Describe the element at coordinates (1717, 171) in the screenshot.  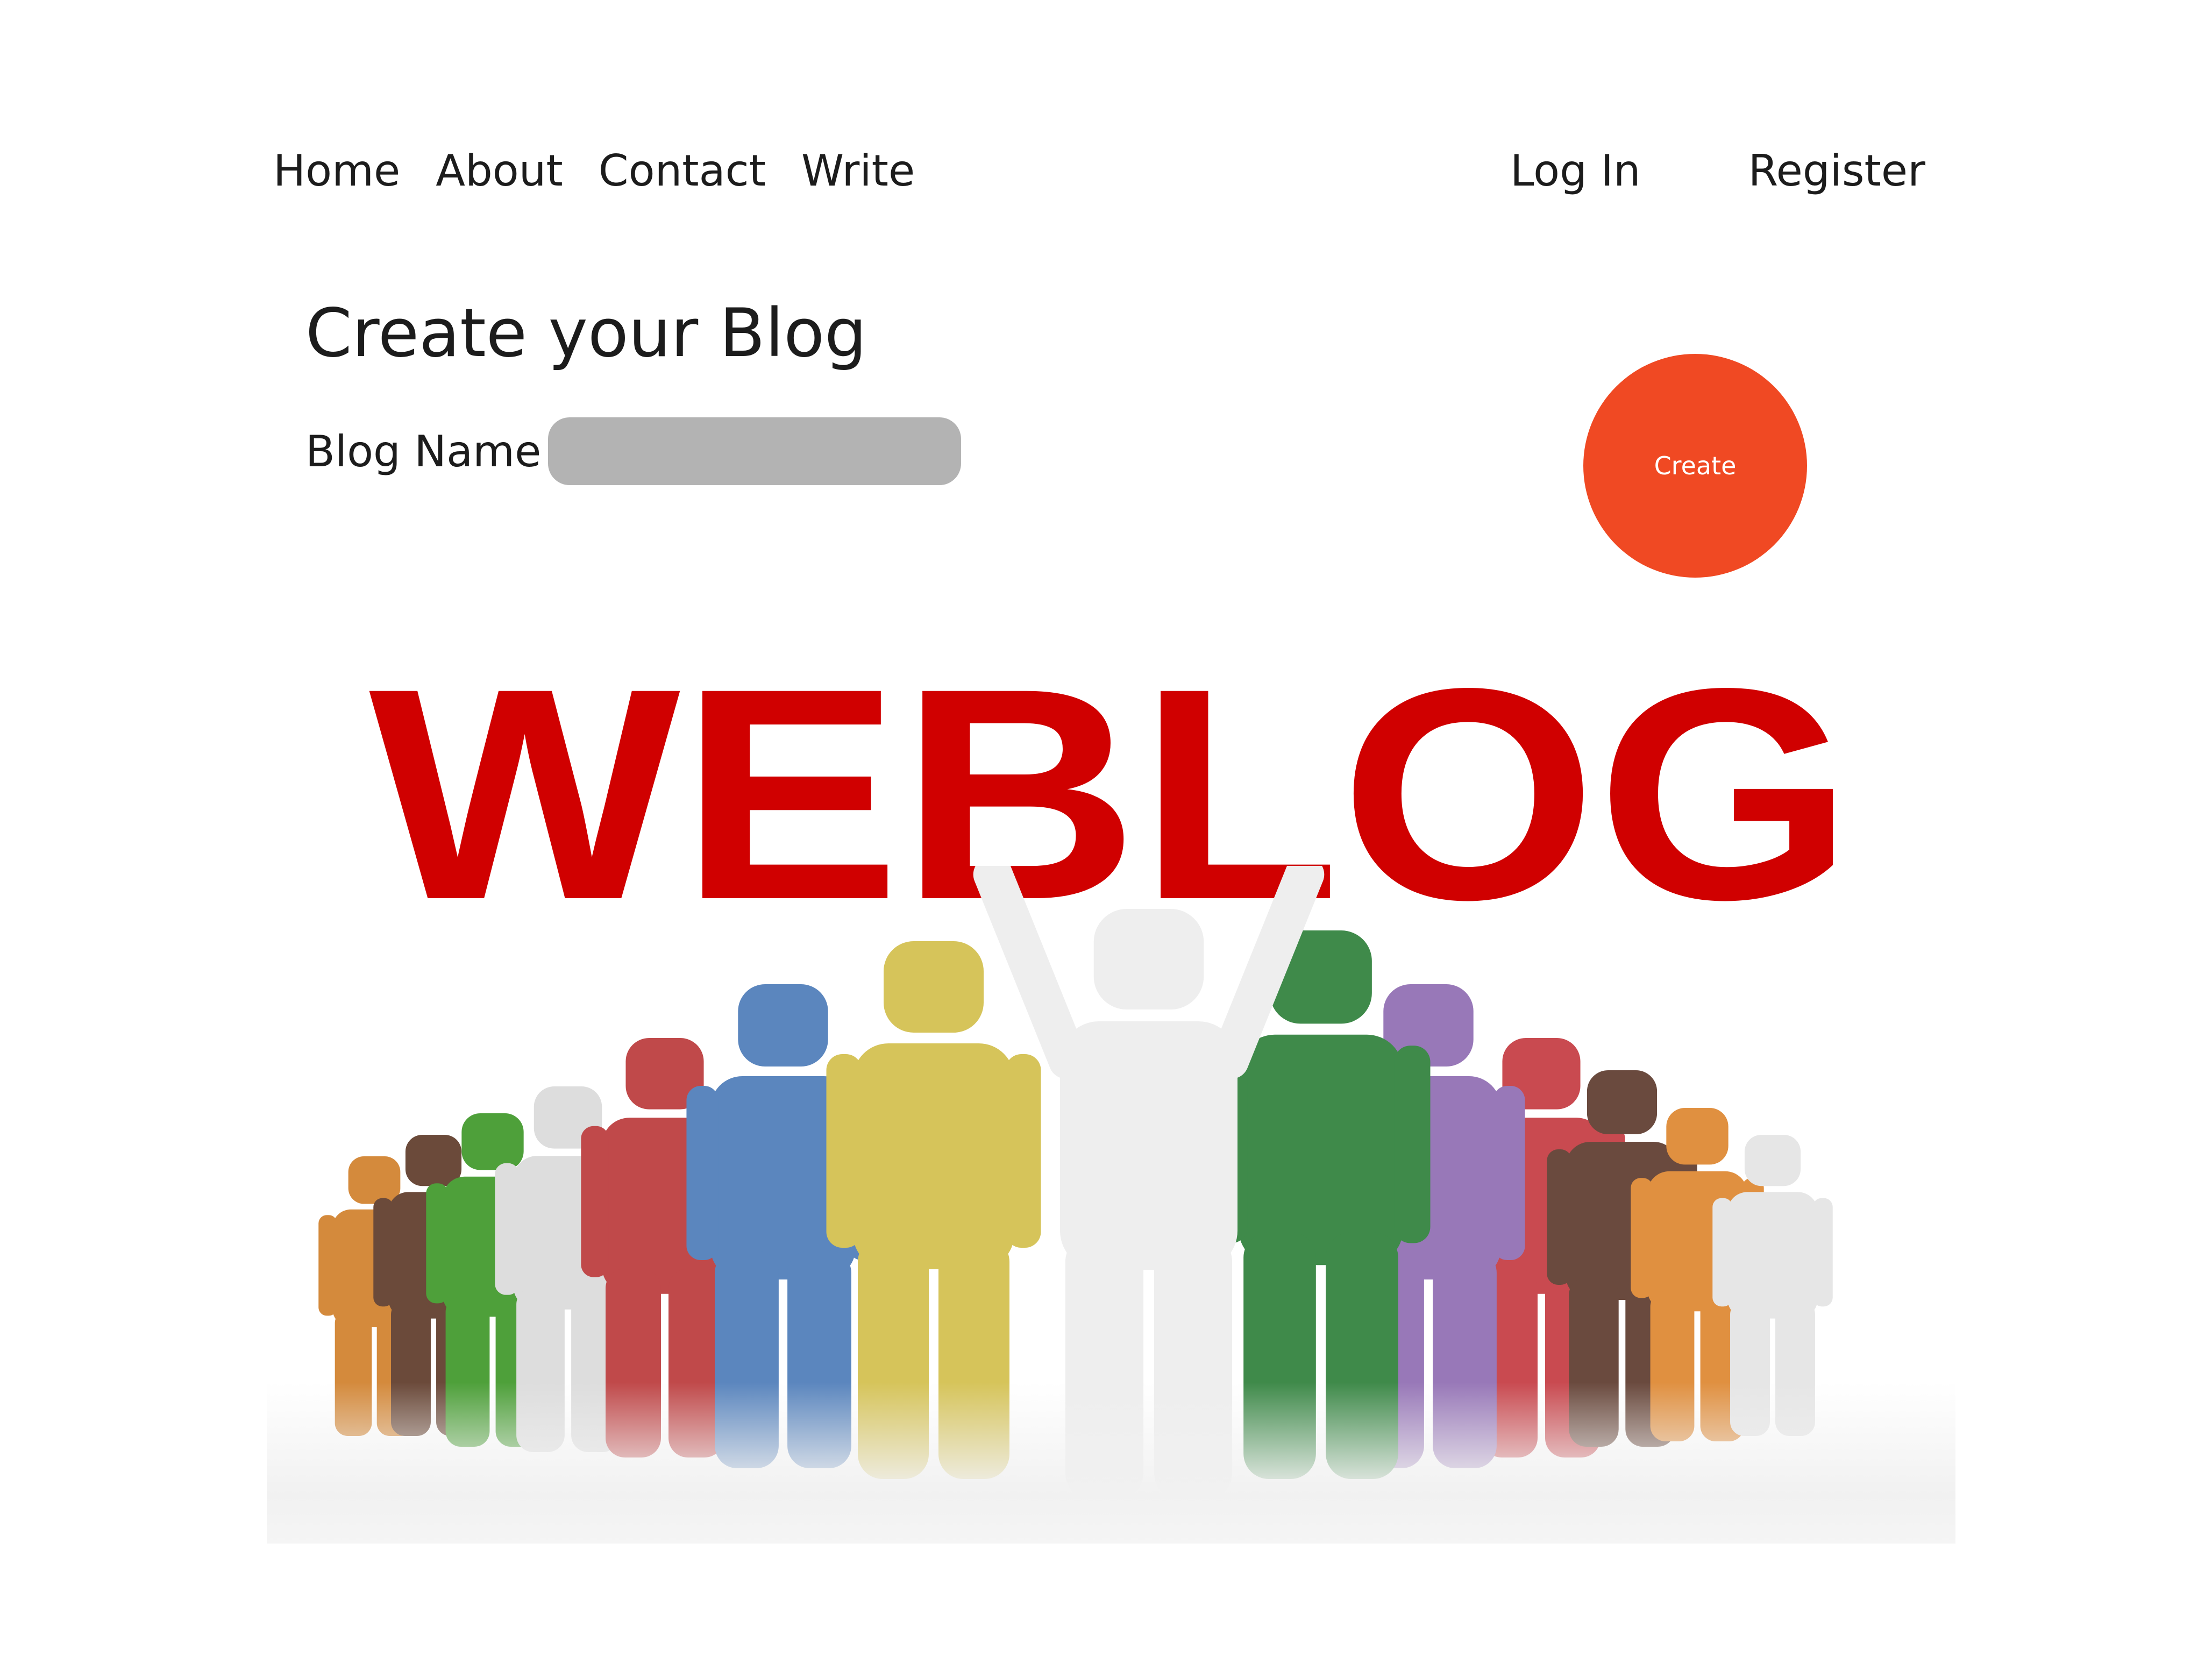
I see `nav-auth-group: Log In Register` at that location.